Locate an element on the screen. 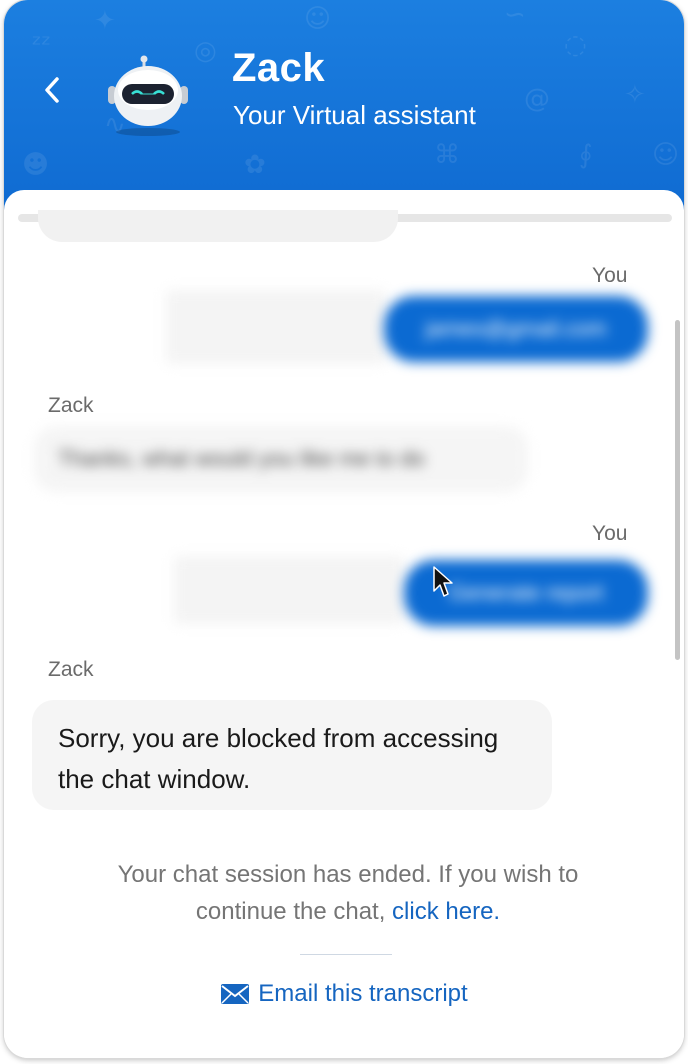 The image size is (688, 1064). divider is located at coordinates (346, 954).